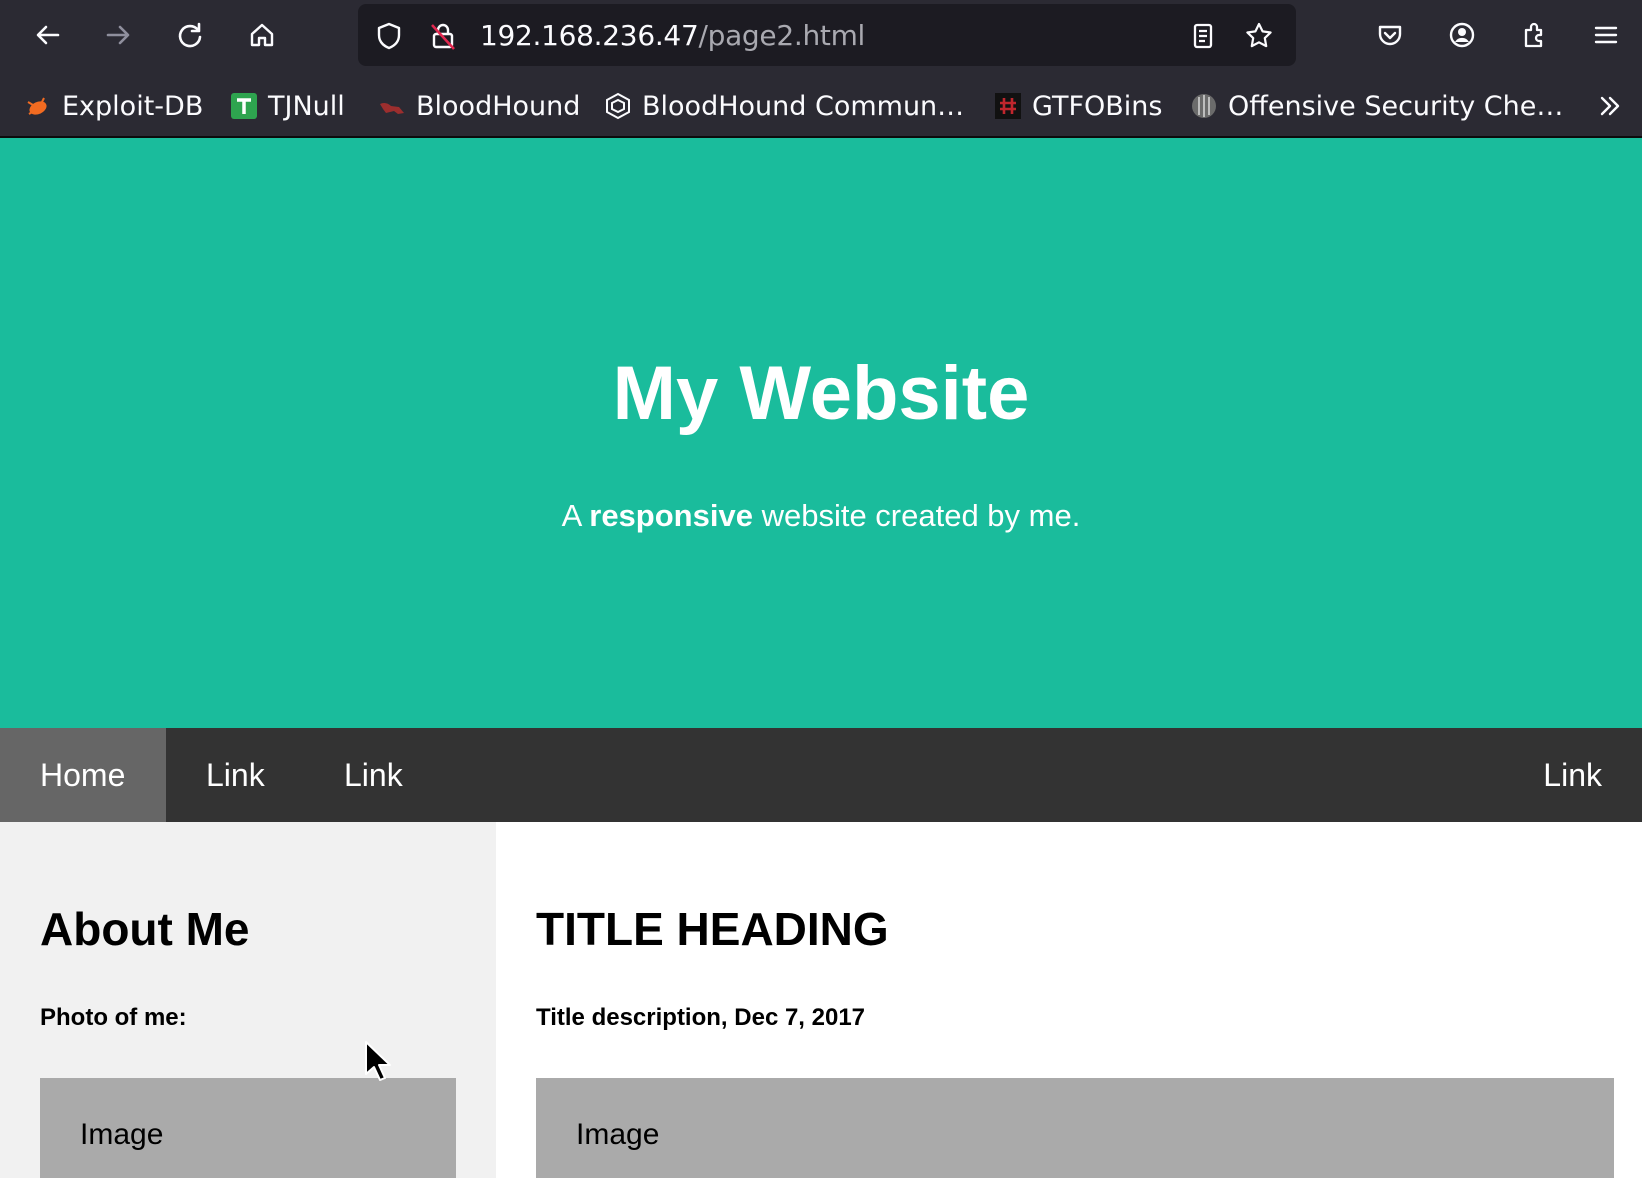  I want to click on bloodhound-community-icon, so click(618, 106).